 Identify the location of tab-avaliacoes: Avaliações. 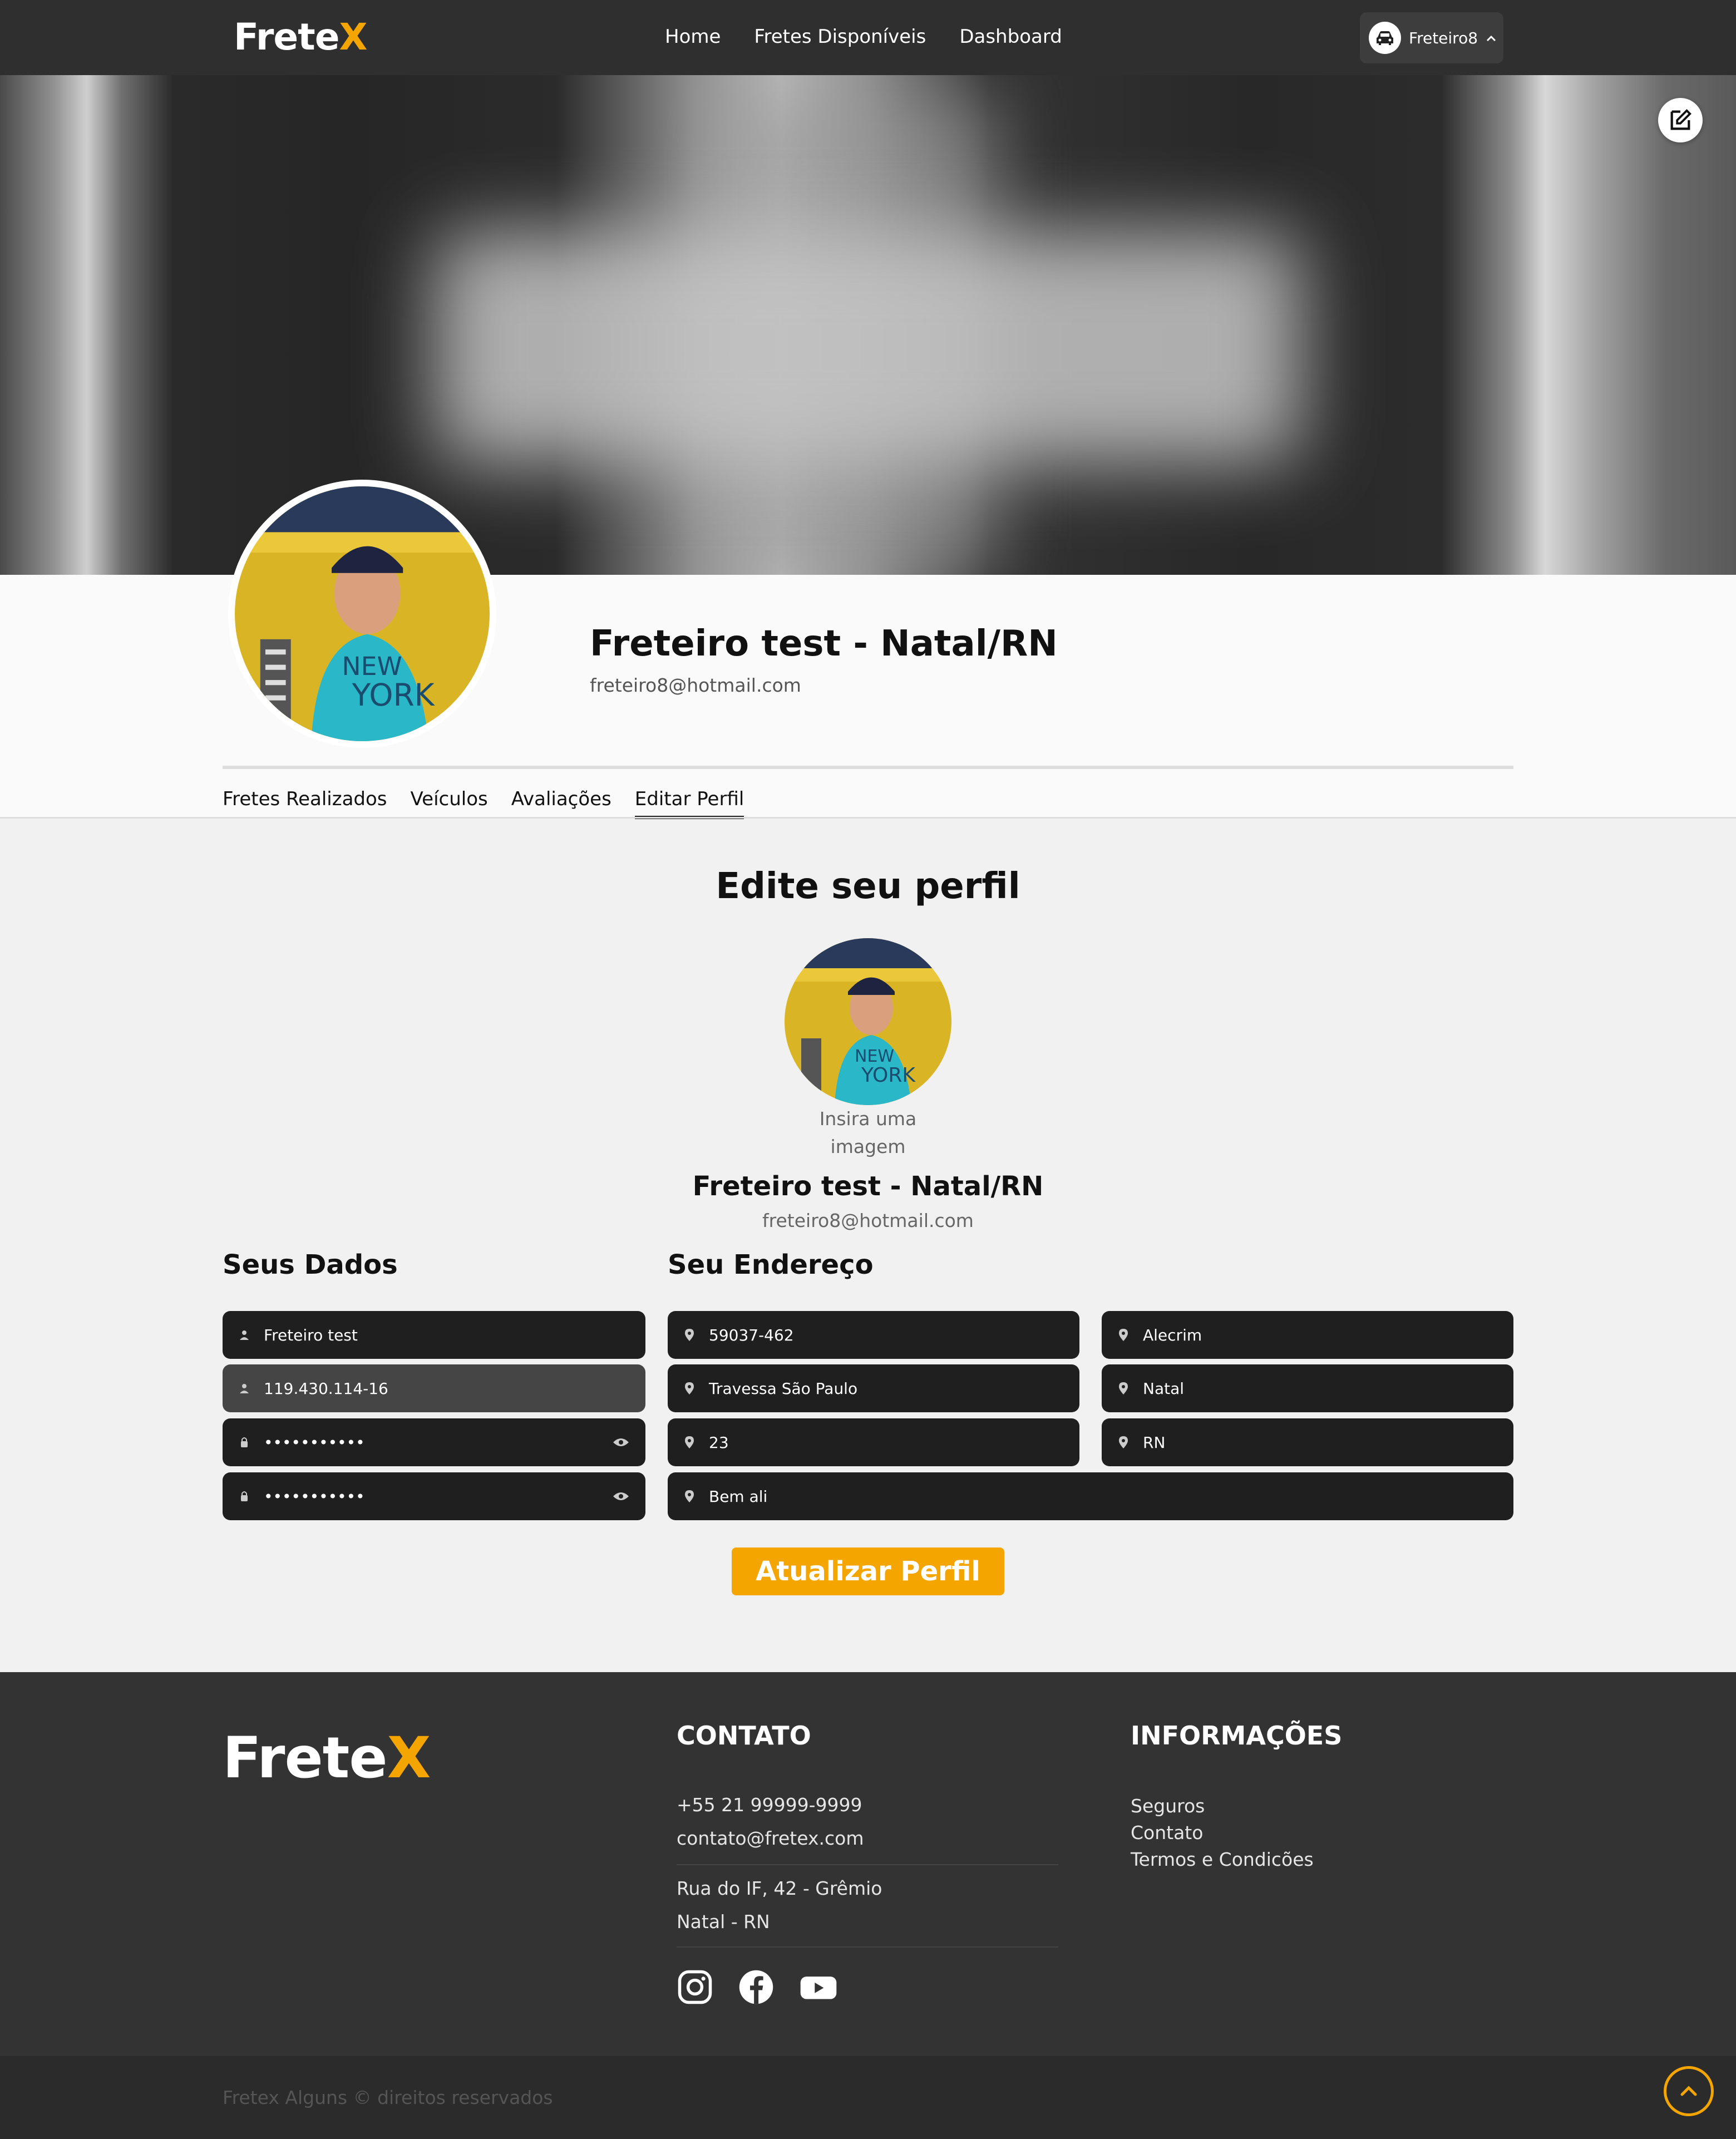
(561, 803).